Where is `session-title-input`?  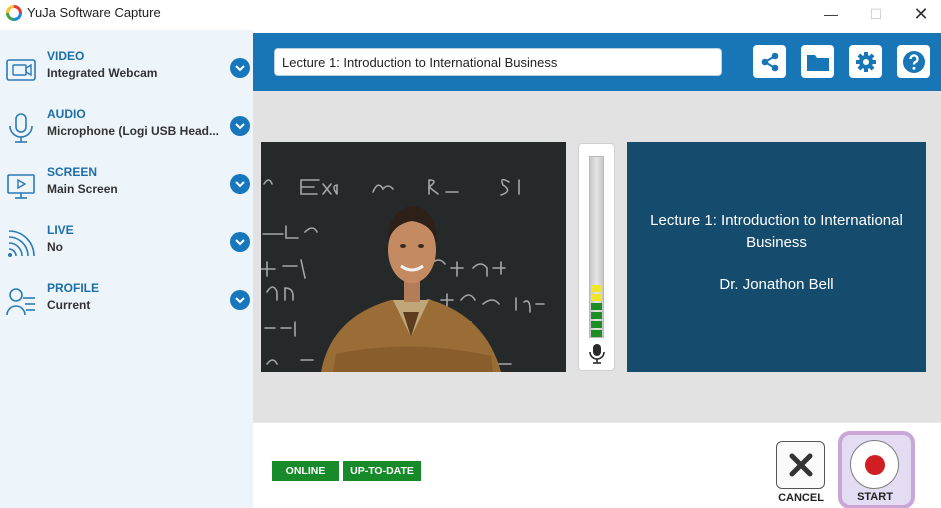 session-title-input is located at coordinates (498, 62).